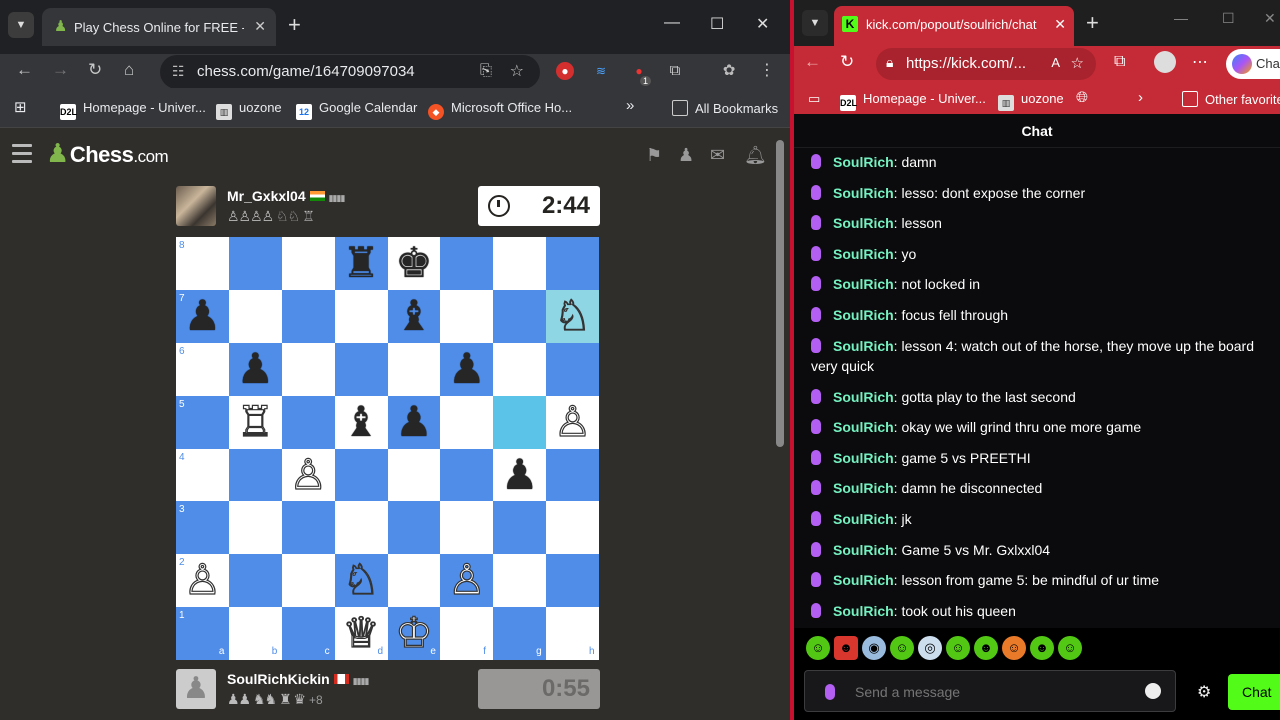 The image size is (1280, 720). What do you see at coordinates (255, 316) in the screenshot?
I see `square-b7` at bounding box center [255, 316].